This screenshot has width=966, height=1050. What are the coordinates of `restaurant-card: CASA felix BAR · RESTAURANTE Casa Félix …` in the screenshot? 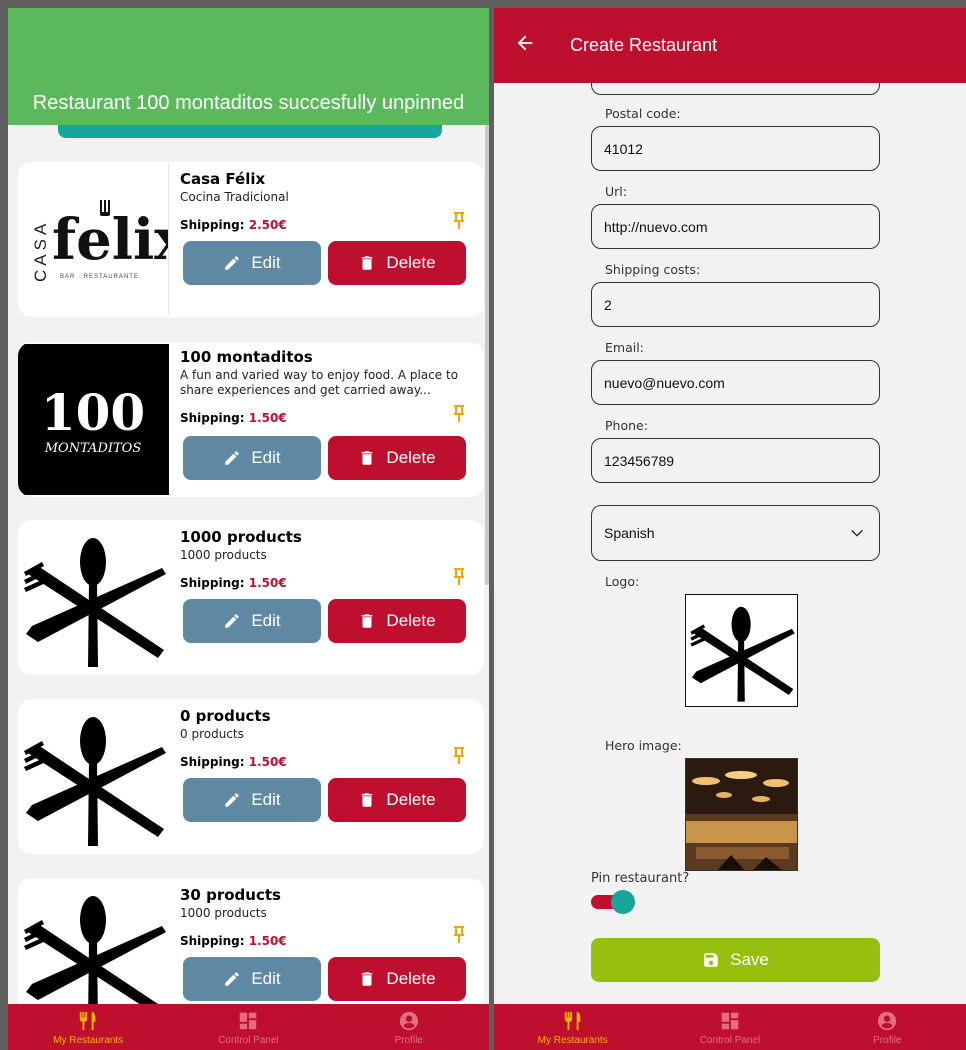 It's located at (251, 239).